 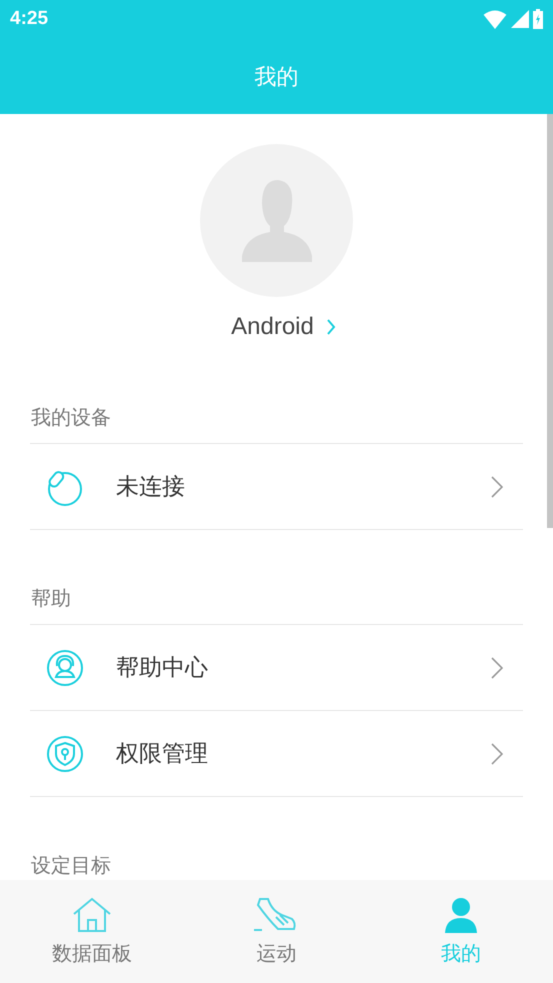 I want to click on shield-keyhole-icon, so click(x=65, y=753).